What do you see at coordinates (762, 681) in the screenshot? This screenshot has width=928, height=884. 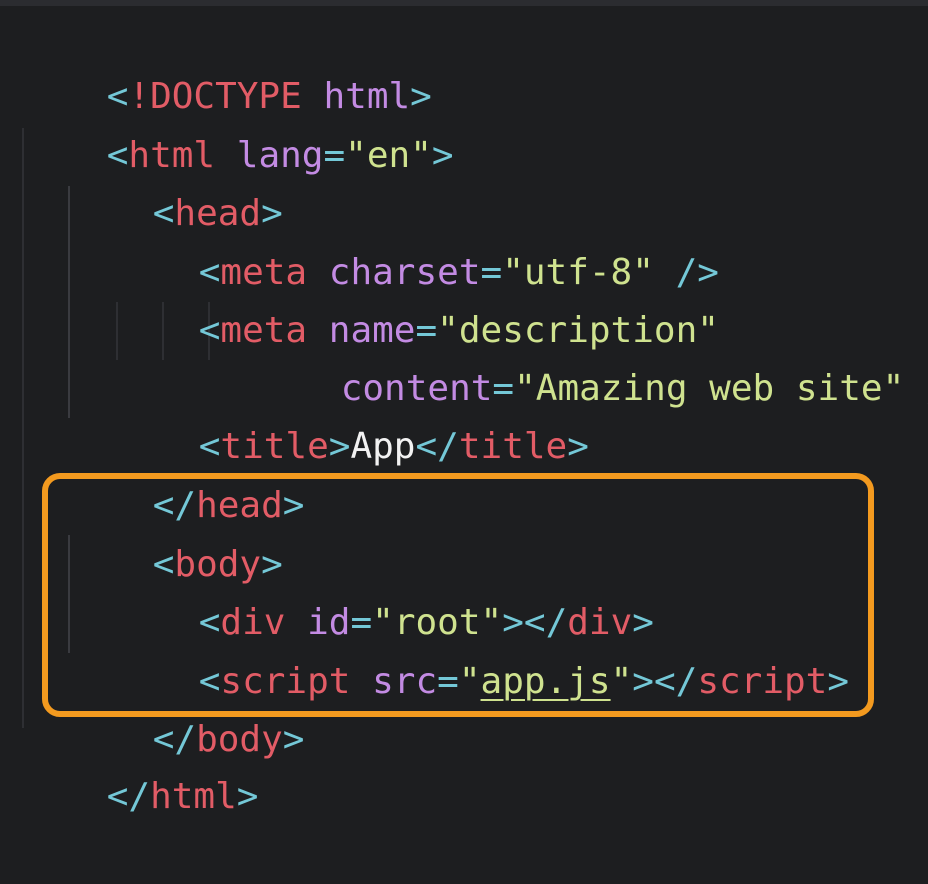 I see `tag-name: script` at bounding box center [762, 681].